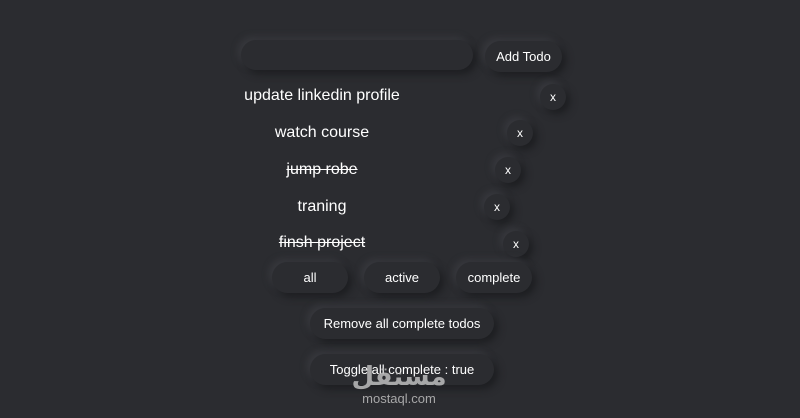 This screenshot has width=800, height=418. What do you see at coordinates (494, 277) in the screenshot?
I see `filter-complete-button: complete` at bounding box center [494, 277].